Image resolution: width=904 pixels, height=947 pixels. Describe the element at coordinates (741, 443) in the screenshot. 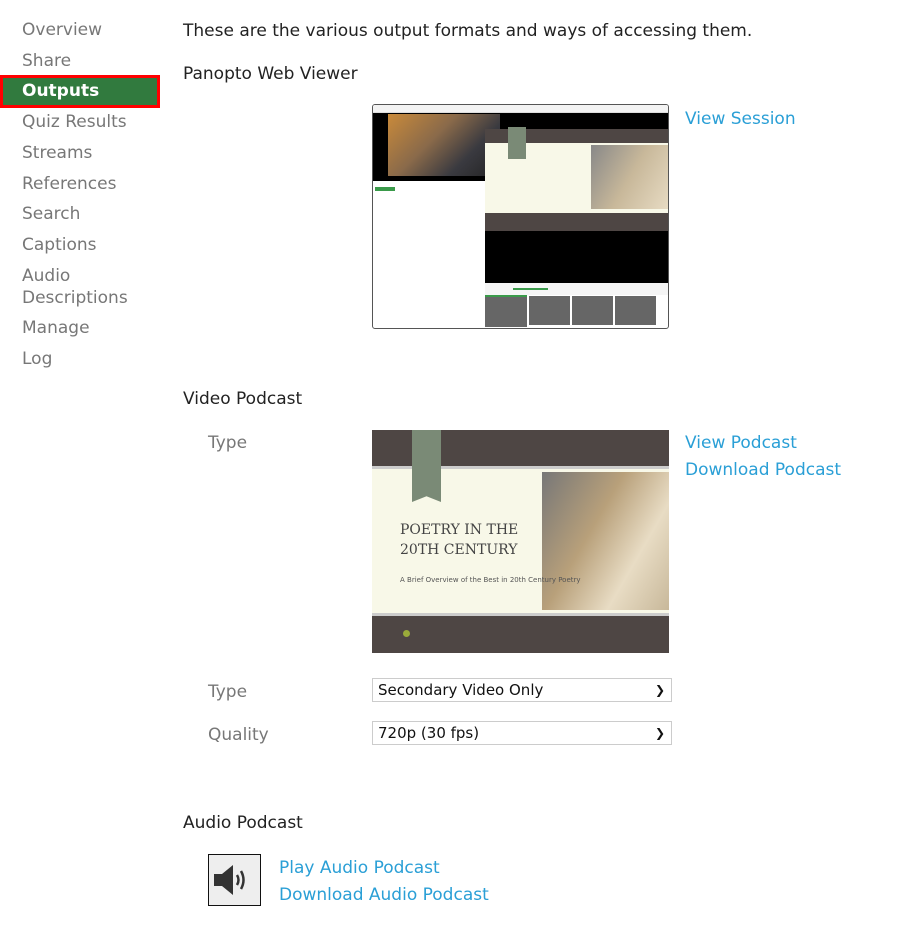

I see `view-podcast-link: View Podcast` at that location.